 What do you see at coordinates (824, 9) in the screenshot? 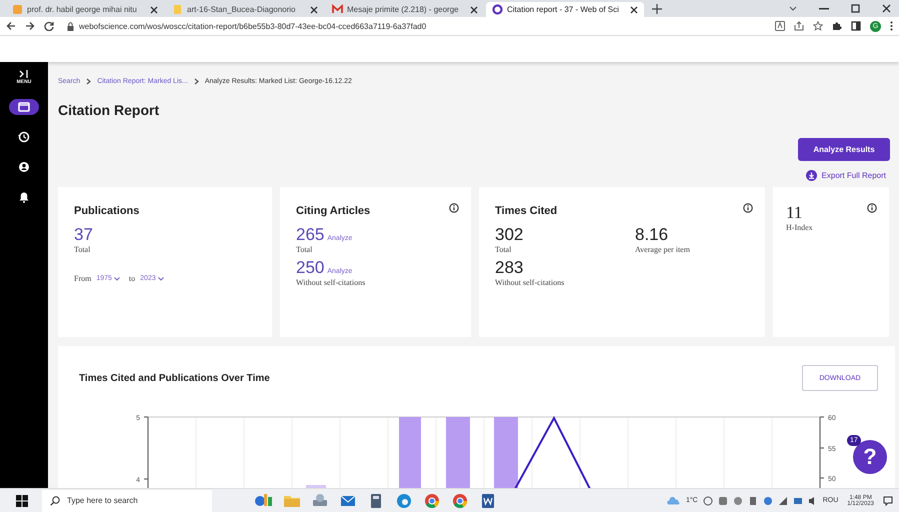
I see `minimize-icon` at bounding box center [824, 9].